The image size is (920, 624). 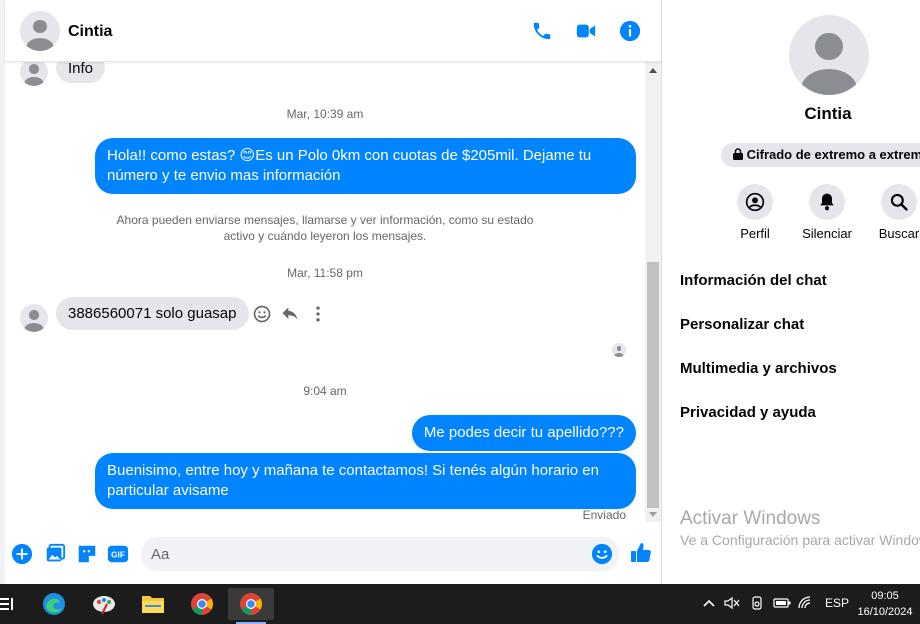 I want to click on info-icon, so click(x=630, y=31).